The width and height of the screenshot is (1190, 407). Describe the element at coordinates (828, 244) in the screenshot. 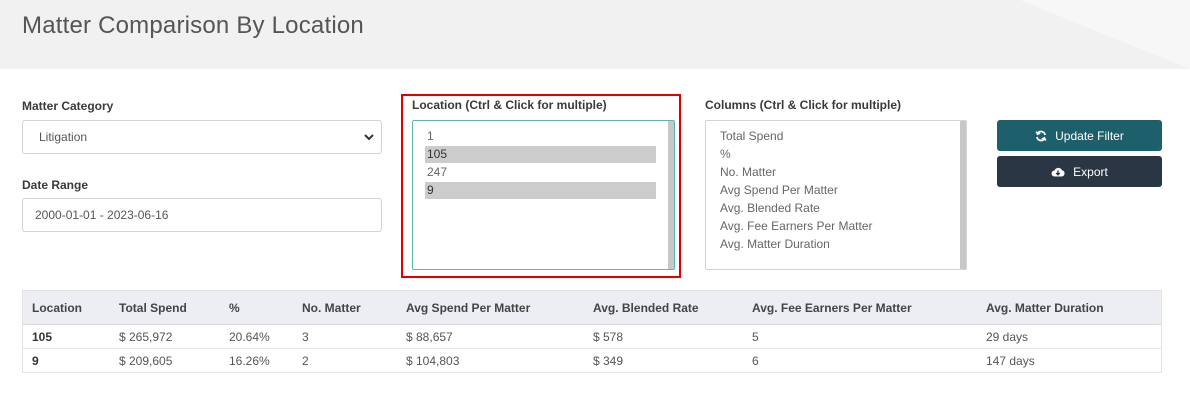

I see `column-option: Avg. Matter Duration` at that location.